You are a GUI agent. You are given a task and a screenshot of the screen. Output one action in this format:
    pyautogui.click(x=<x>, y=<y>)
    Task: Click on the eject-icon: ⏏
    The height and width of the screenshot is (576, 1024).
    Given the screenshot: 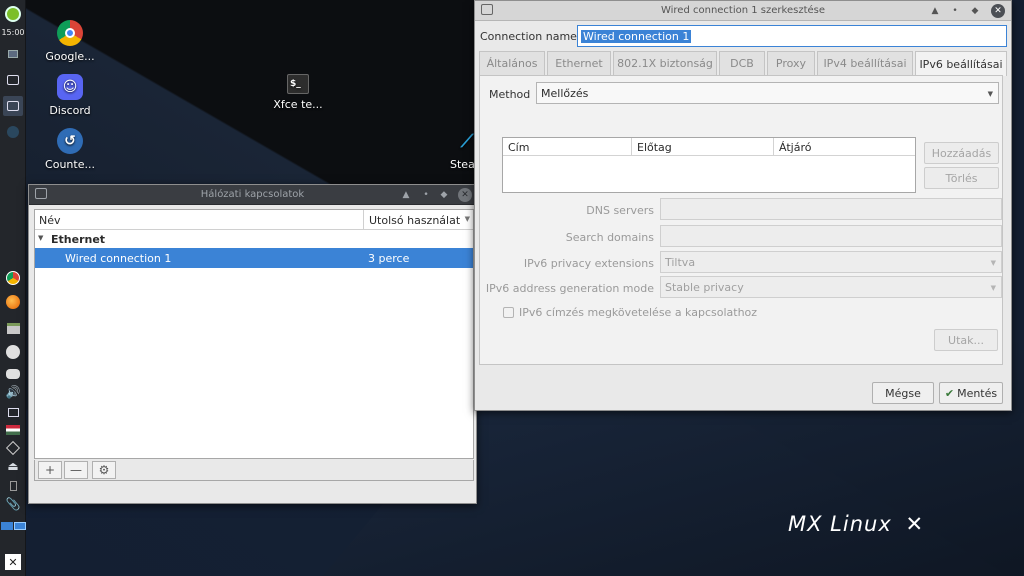 What is the action you would take?
    pyautogui.click(x=13, y=466)
    